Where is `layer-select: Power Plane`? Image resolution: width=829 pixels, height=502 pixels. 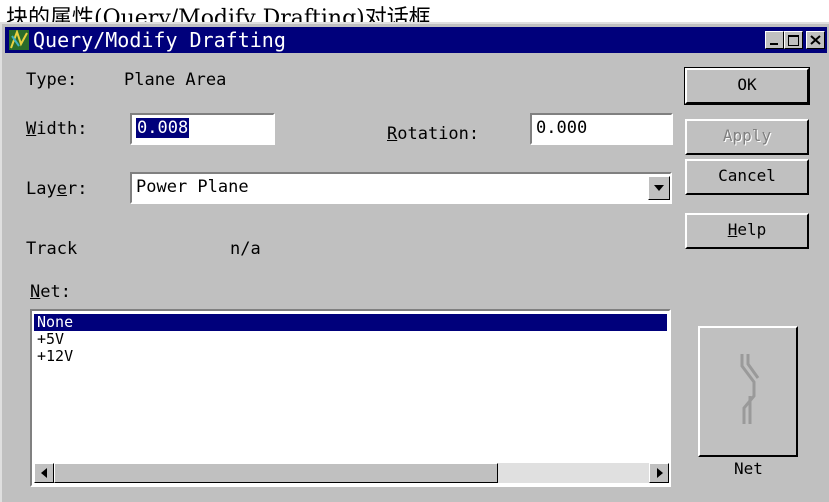 layer-select: Power Plane is located at coordinates (401, 188).